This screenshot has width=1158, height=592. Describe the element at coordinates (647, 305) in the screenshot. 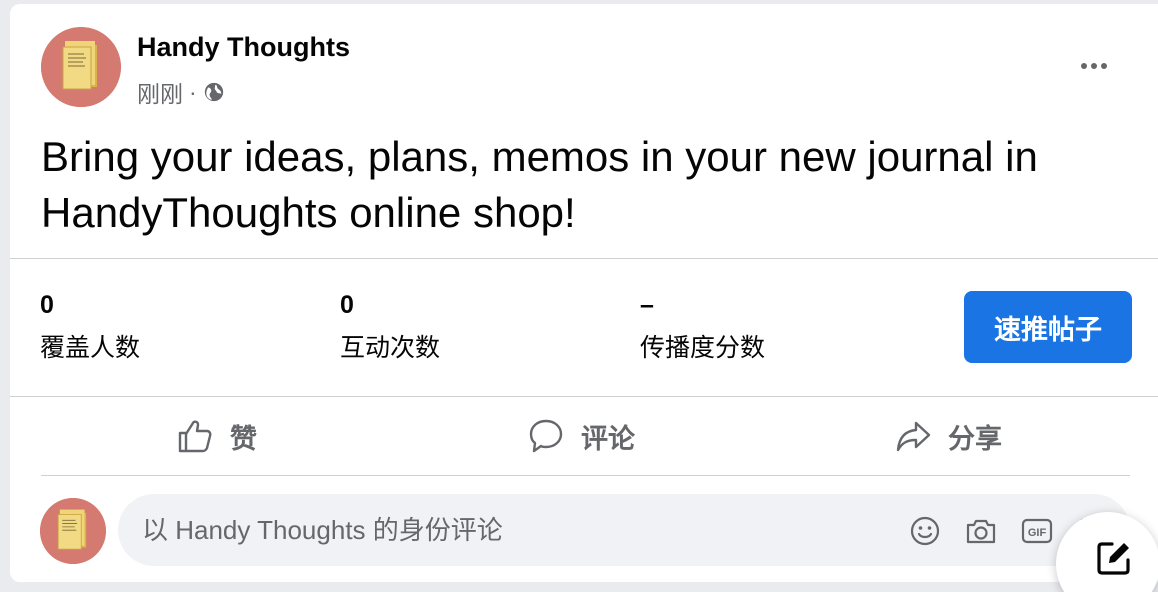

I see `distribution-value: –` at that location.